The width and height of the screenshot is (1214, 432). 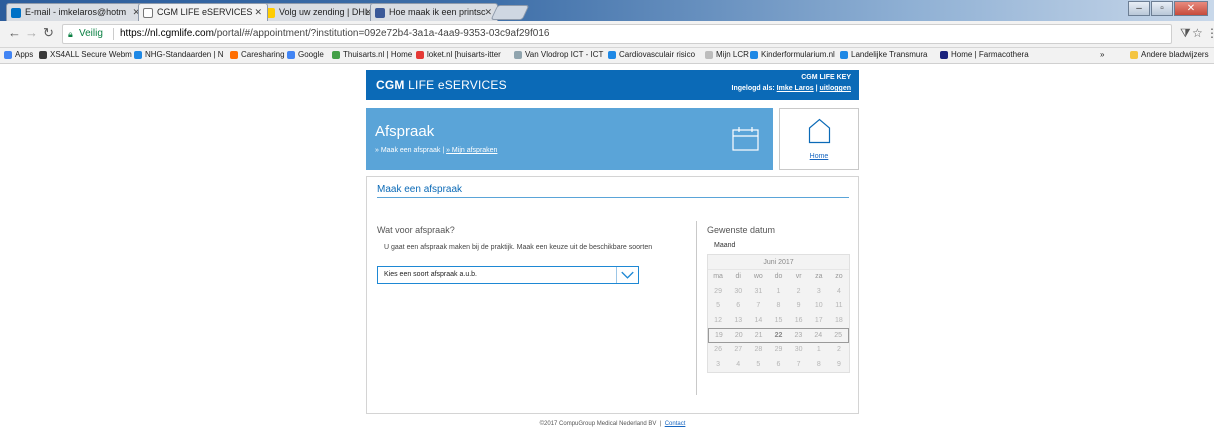 What do you see at coordinates (839, 306) in the screenshot?
I see `calendar-day: 11` at bounding box center [839, 306].